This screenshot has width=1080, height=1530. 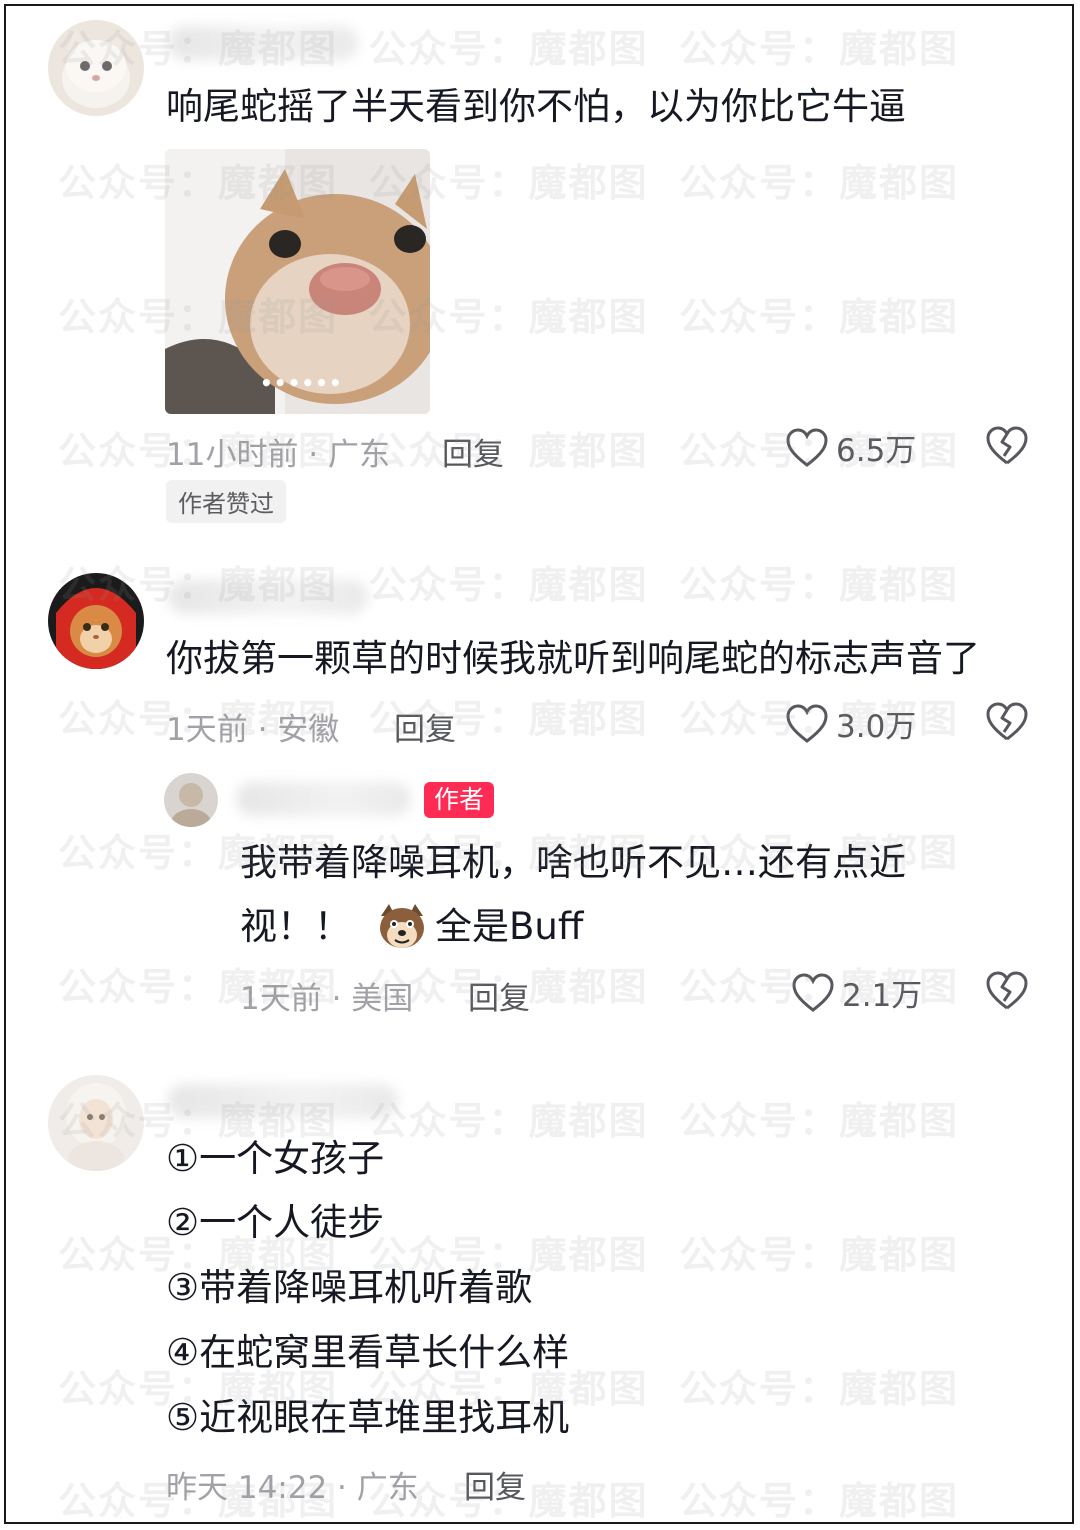 I want to click on cat-sticker-image: ••••••, so click(x=297, y=281).